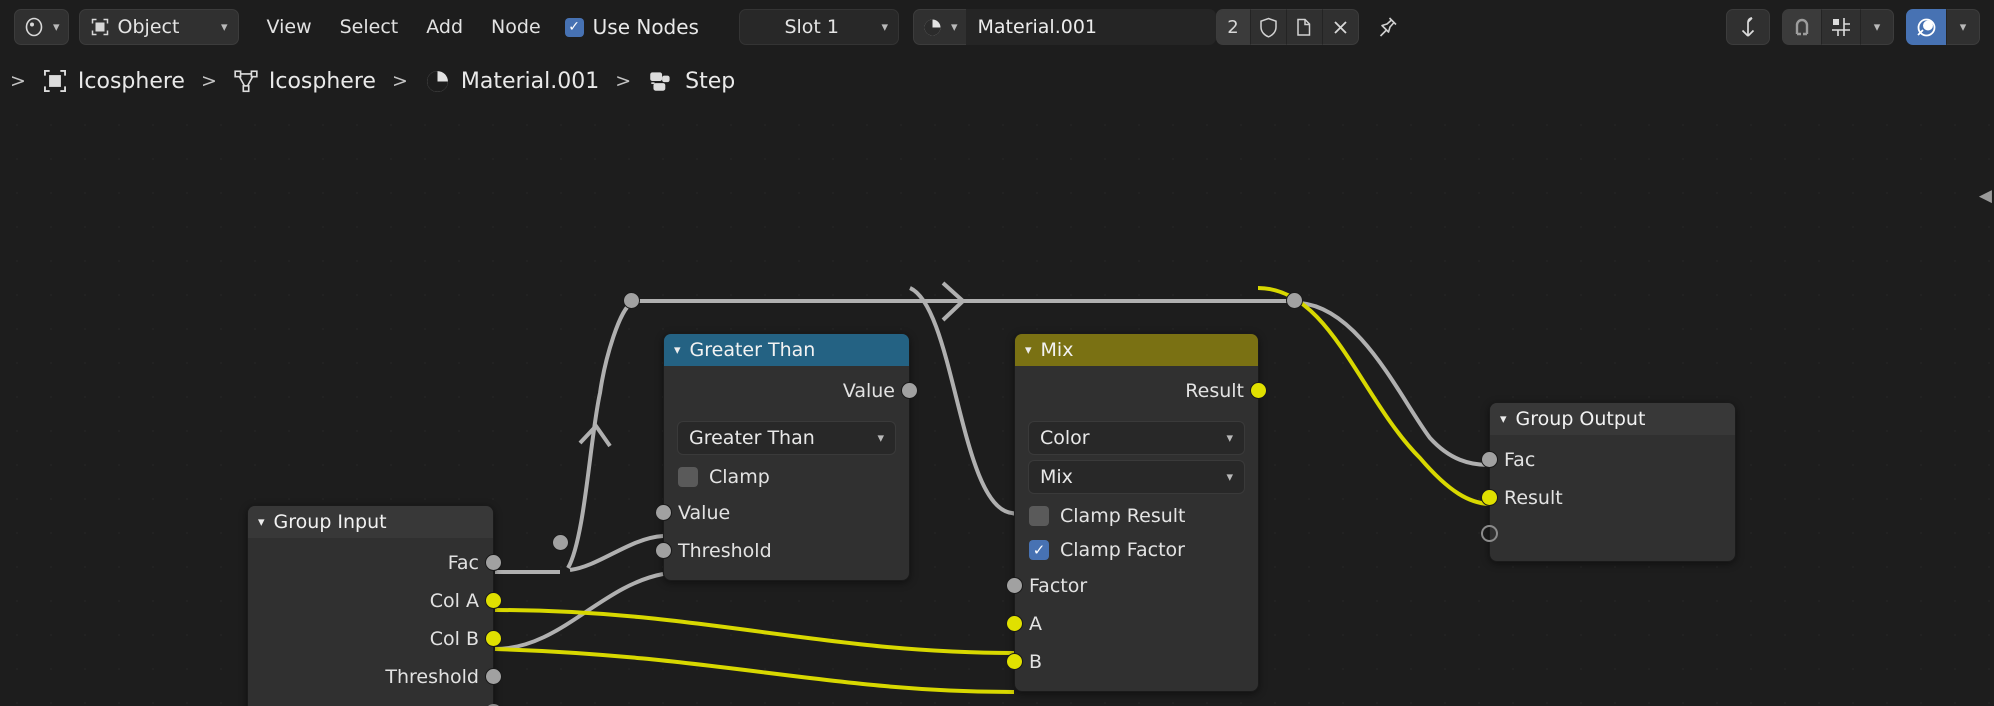 This screenshot has width=1994, height=706. What do you see at coordinates (370, 522) in the screenshot?
I see `node-header: ▾ Group Input` at bounding box center [370, 522].